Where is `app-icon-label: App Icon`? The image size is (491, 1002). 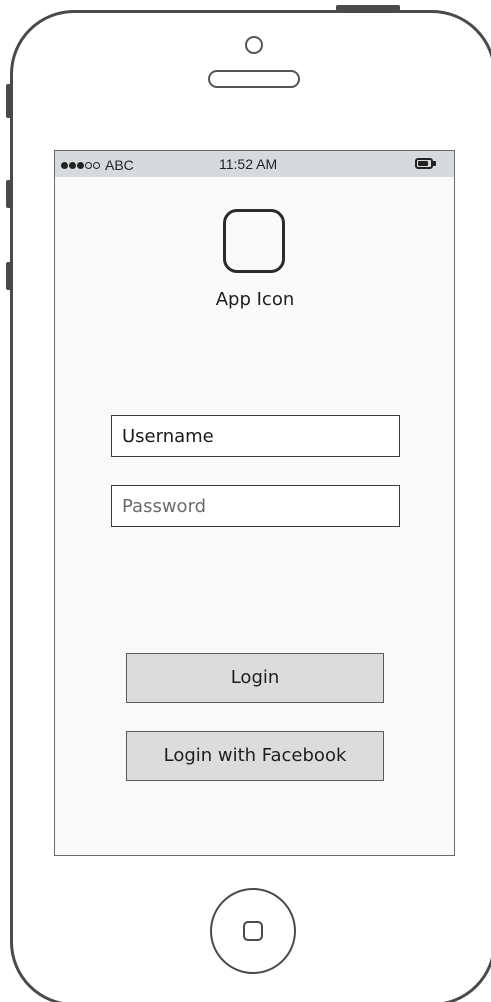
app-icon-label: App Icon is located at coordinates (255, 299).